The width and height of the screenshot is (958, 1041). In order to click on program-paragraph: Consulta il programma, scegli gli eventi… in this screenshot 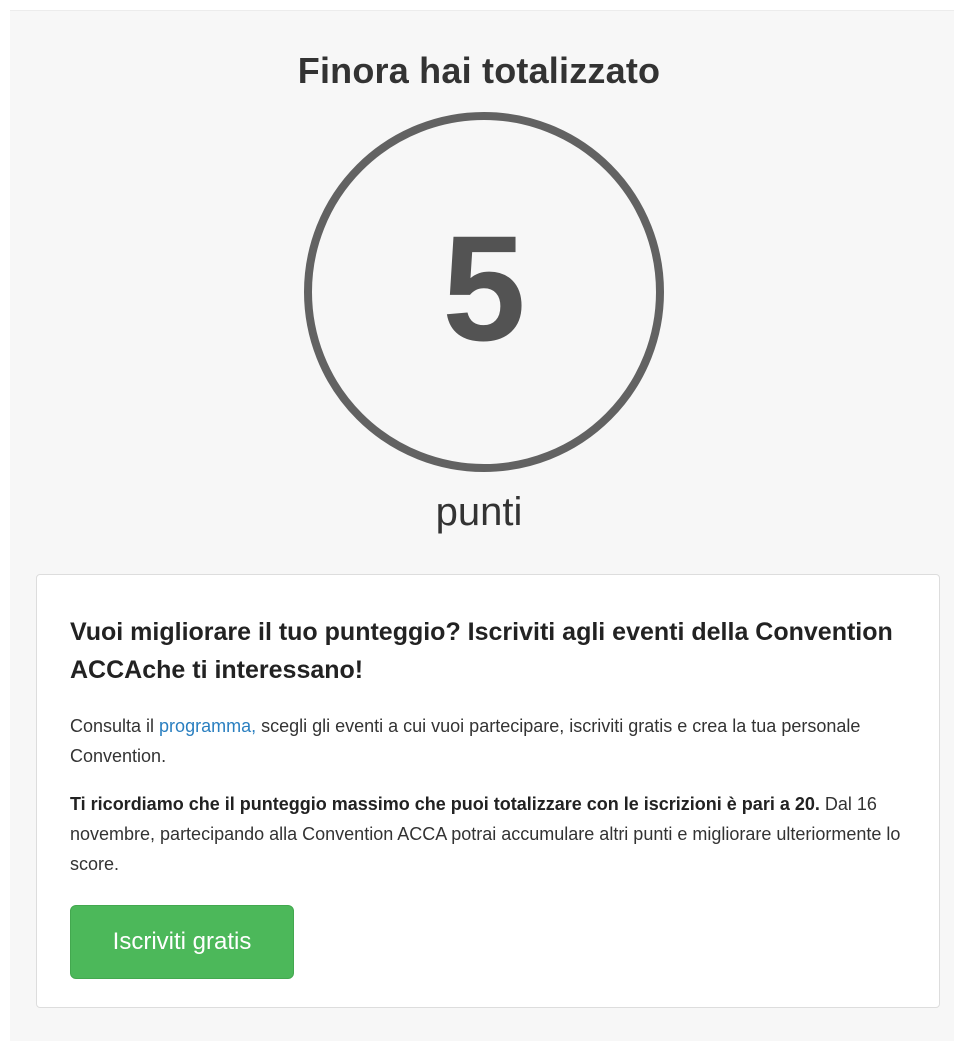, I will do `click(490, 741)`.